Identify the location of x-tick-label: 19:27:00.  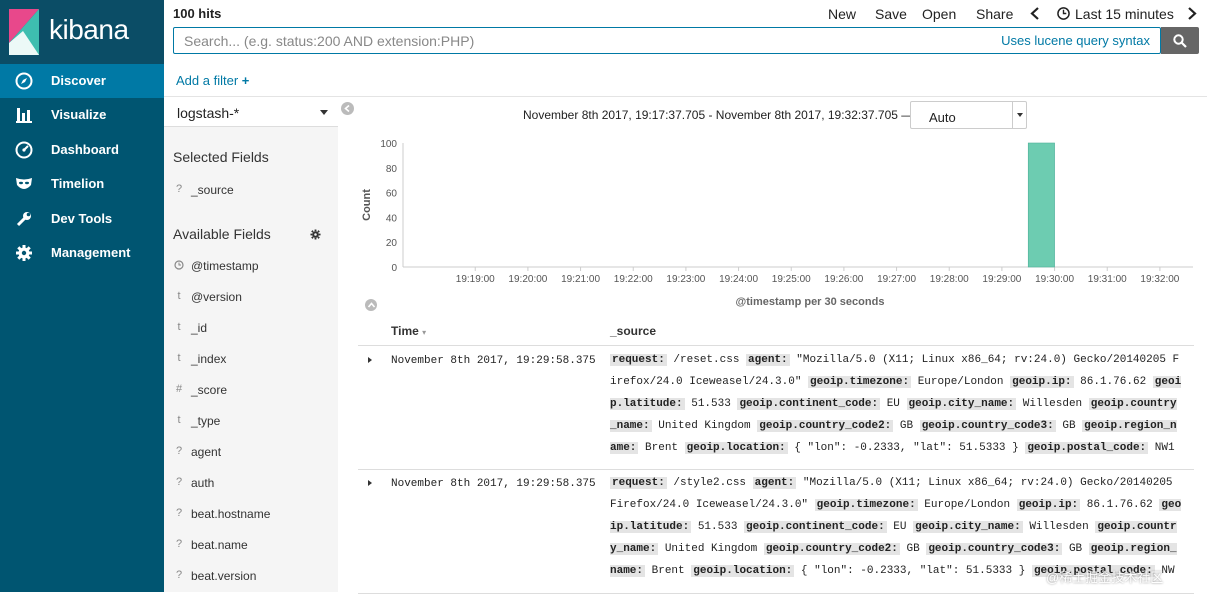
(896, 279).